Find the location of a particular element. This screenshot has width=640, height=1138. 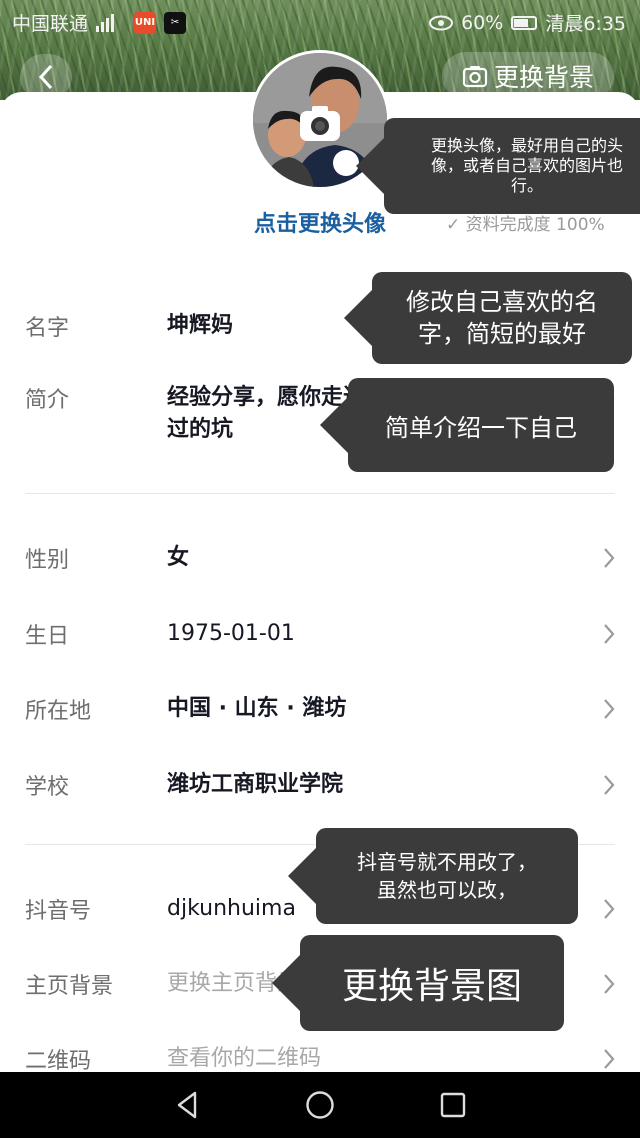

callout-douyin-id-tip-line2: 虽然也可以改， is located at coordinates (447, 890).